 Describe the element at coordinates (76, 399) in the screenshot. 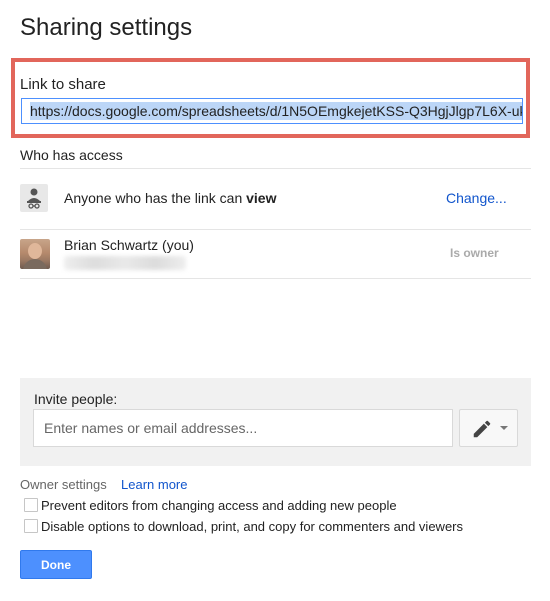

I see `invite-people-label: Invite people:` at that location.